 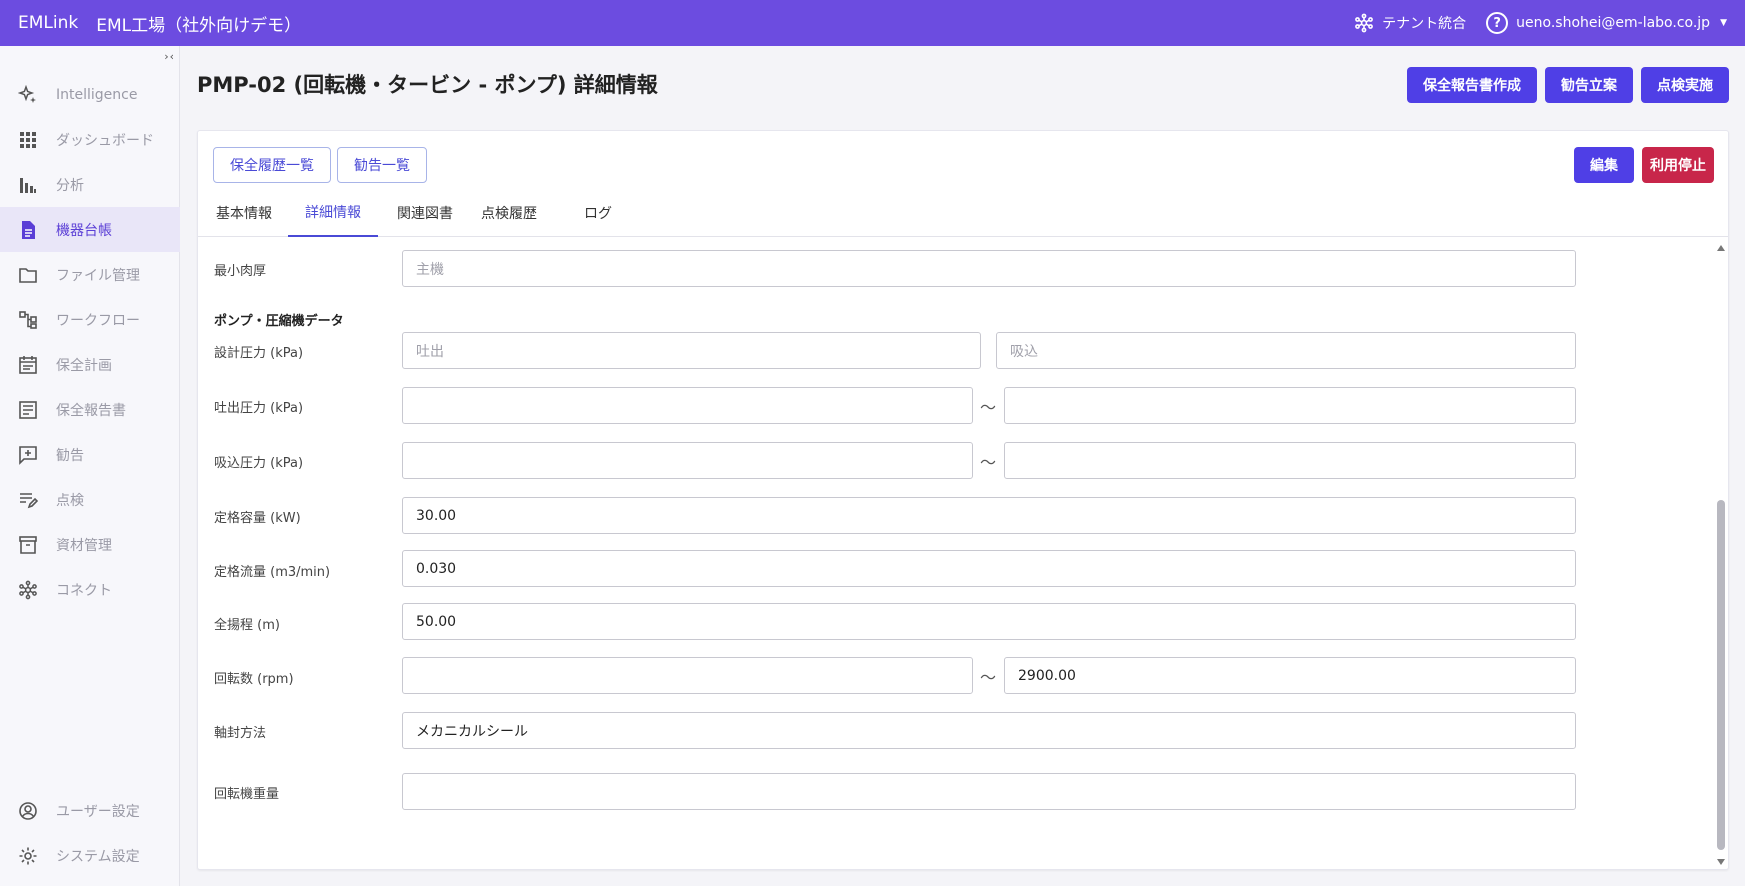 What do you see at coordinates (272, 165) in the screenshot?
I see `maintenance-history-button: 保全履歴一覧` at bounding box center [272, 165].